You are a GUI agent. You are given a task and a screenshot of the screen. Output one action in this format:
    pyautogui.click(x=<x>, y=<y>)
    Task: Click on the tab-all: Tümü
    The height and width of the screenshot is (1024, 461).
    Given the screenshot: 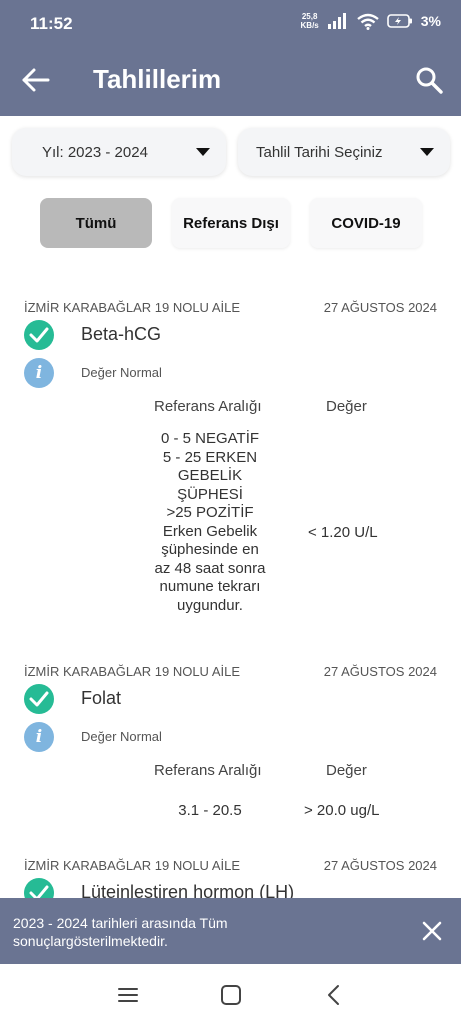 What is the action you would take?
    pyautogui.click(x=96, y=223)
    